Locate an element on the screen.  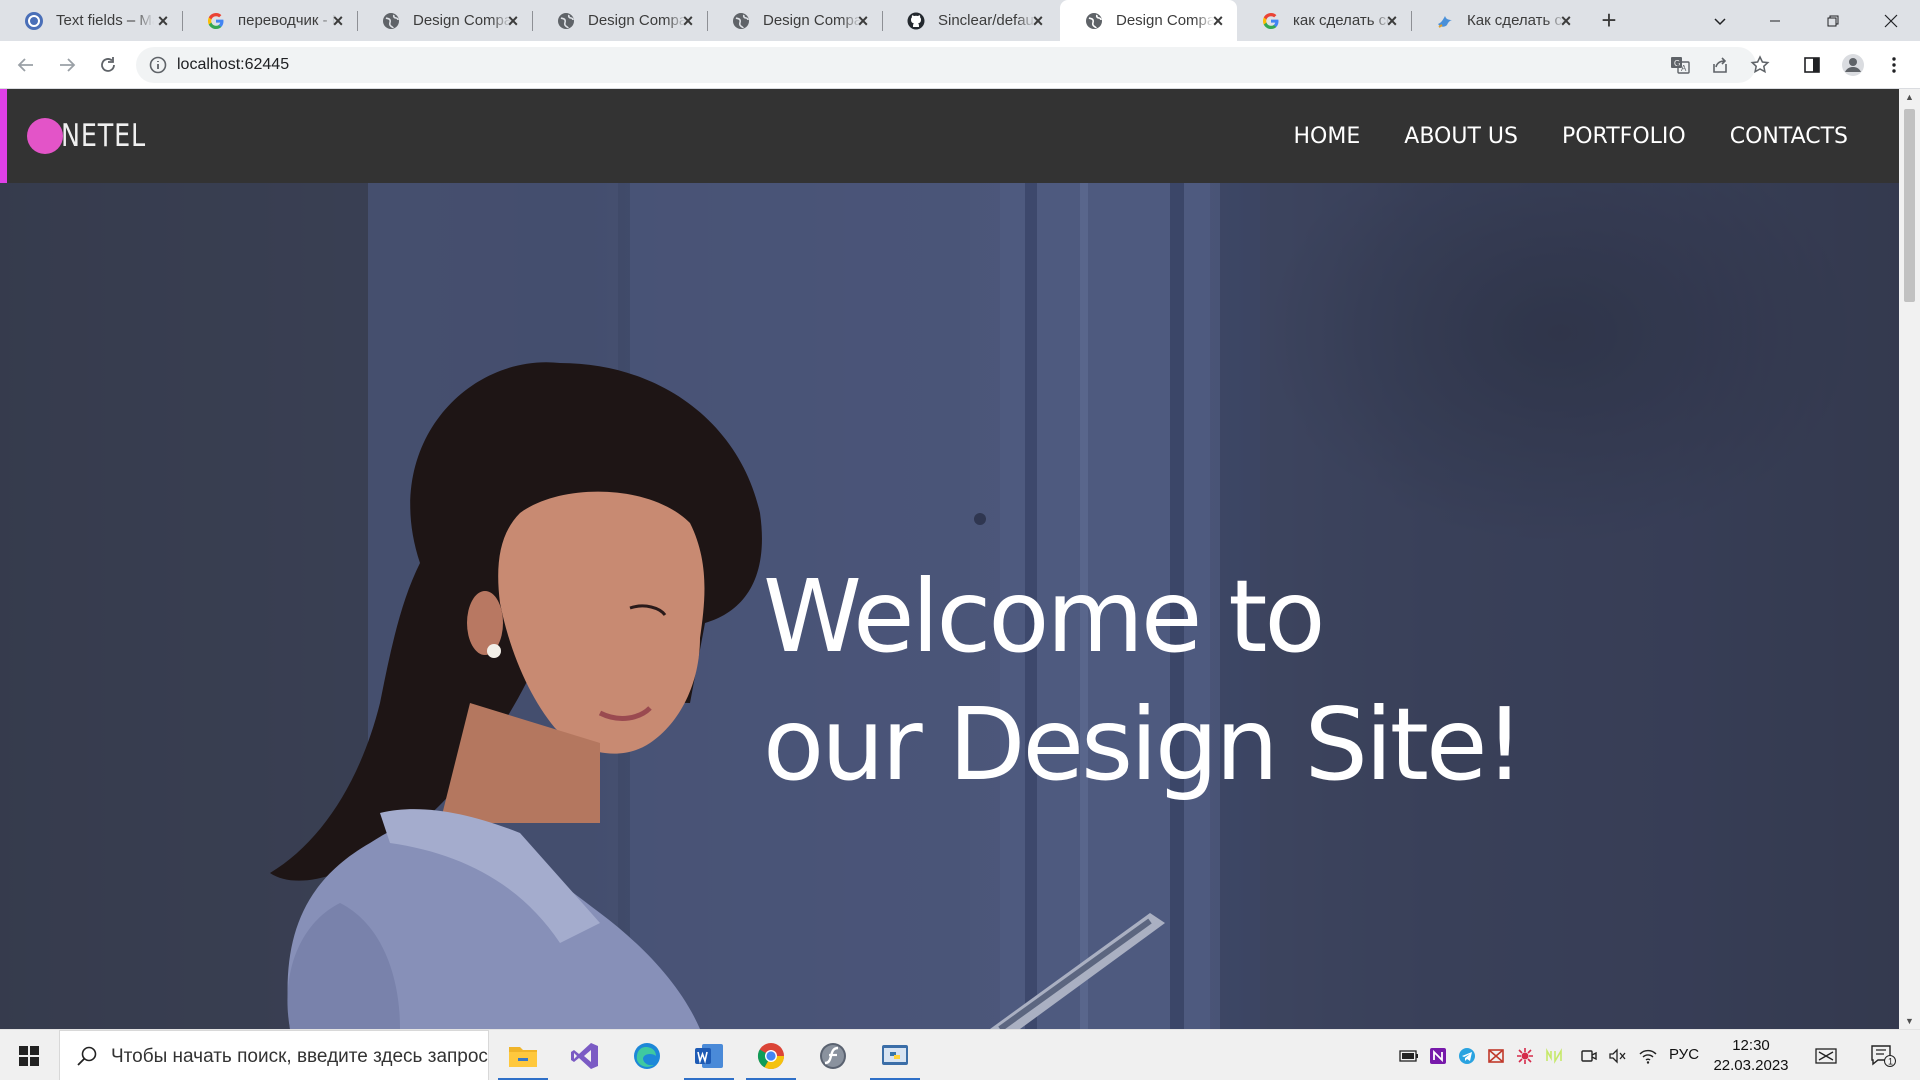
nav-about-us: ABOUT US is located at coordinates (1461, 136).